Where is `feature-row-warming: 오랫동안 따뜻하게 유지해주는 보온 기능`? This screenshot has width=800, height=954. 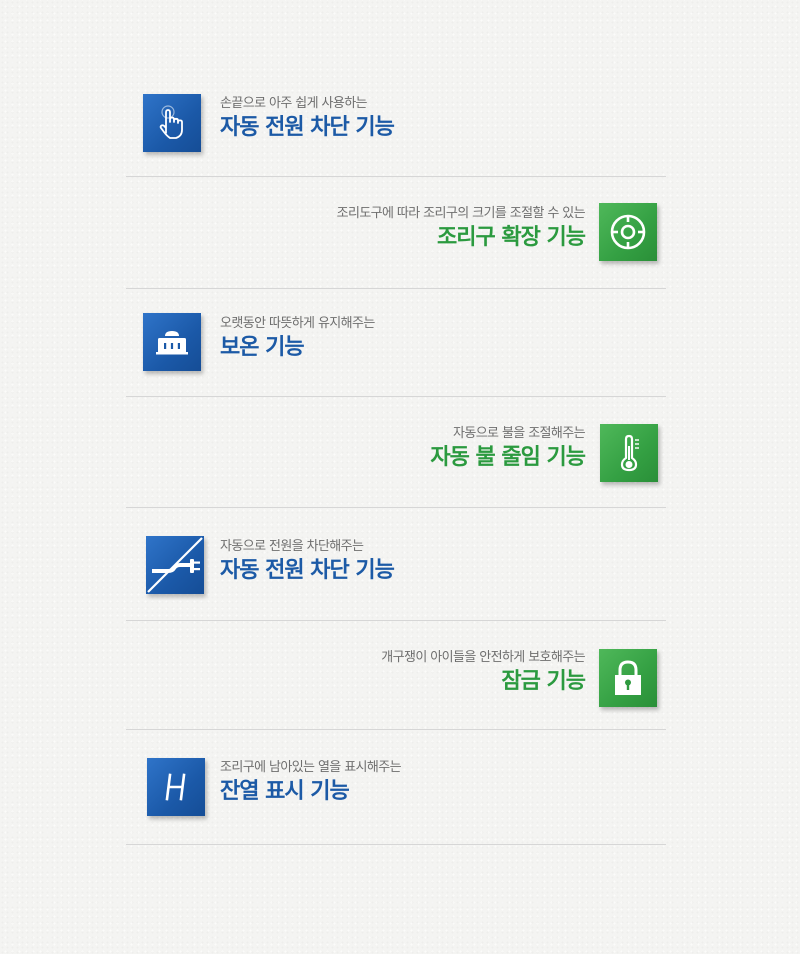
feature-row-warming: 오랫동안 따뜻하게 유지해주는 보온 기능 is located at coordinates (396, 343).